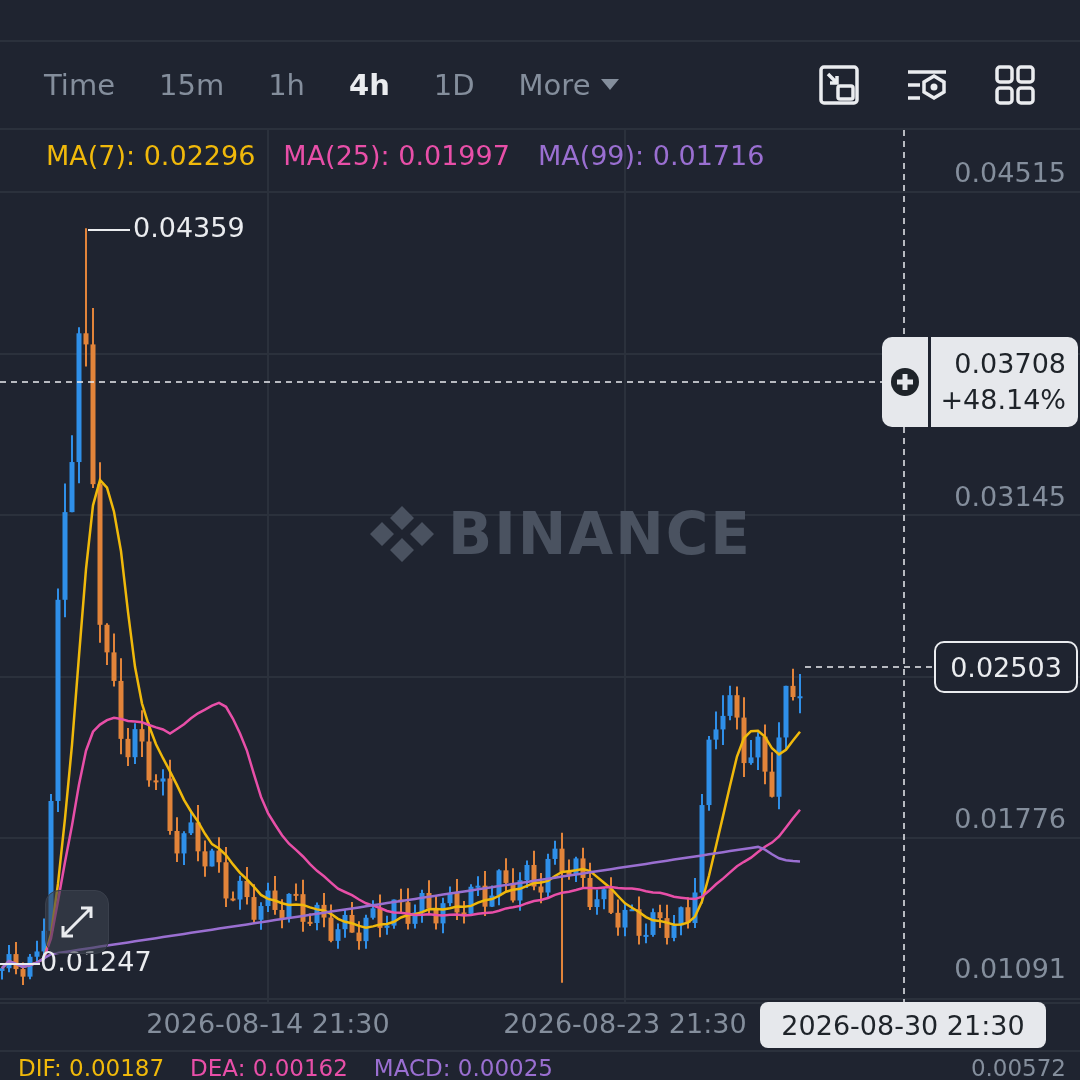 The width and height of the screenshot is (1080, 1080). I want to click on indicator-value: MA(99): 0.01716, so click(651, 155).